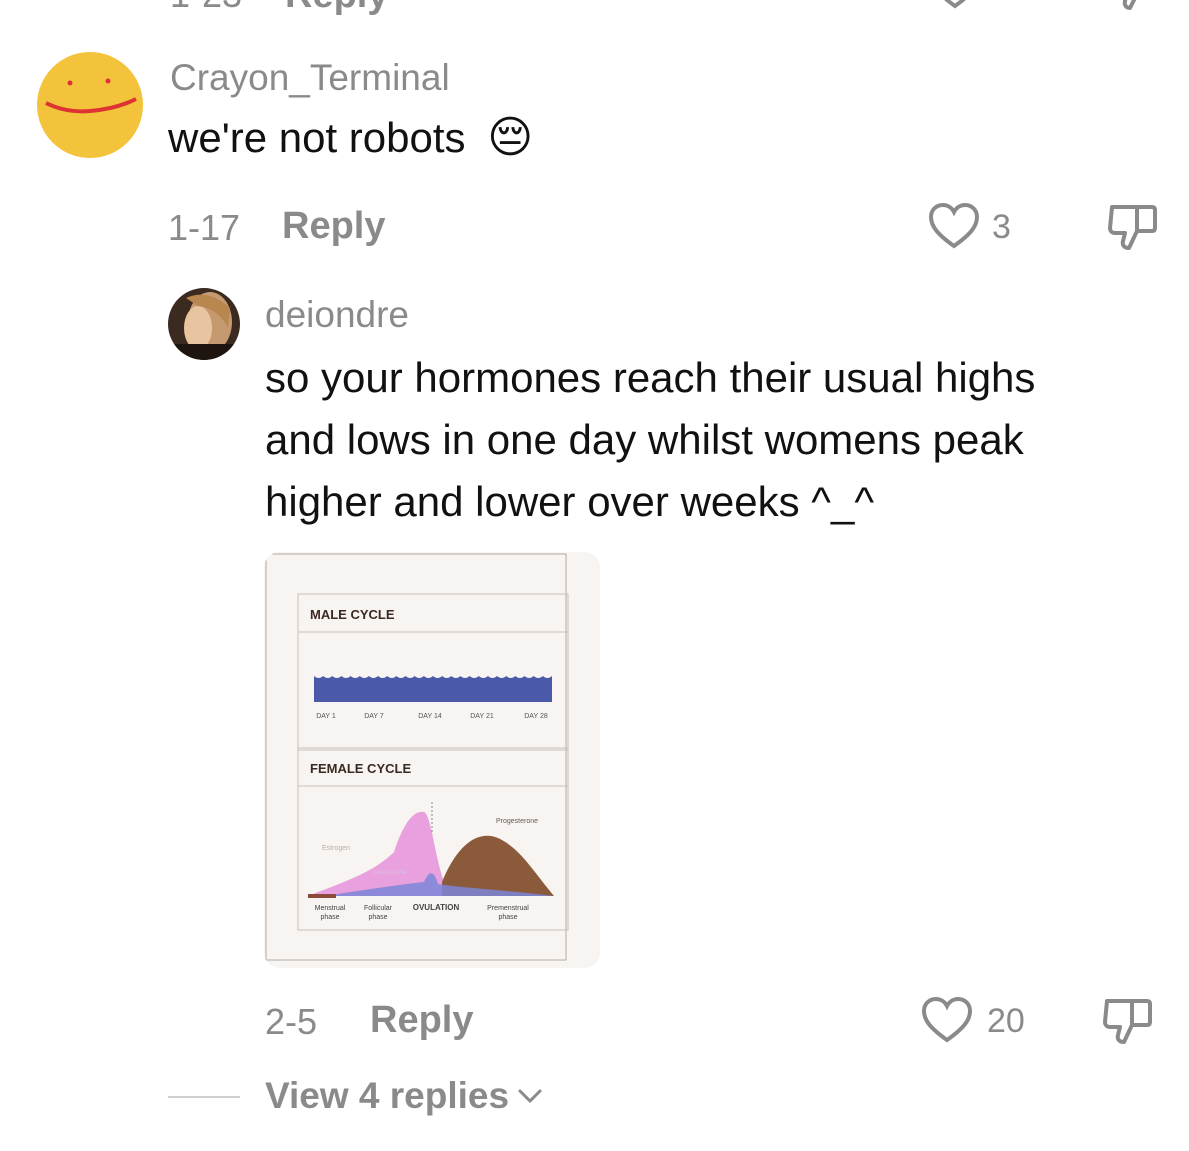 The height and width of the screenshot is (1151, 1189). Describe the element at coordinates (644, 439) in the screenshot. I see `comment-text-line: and lows in one day whilst womens peak` at that location.